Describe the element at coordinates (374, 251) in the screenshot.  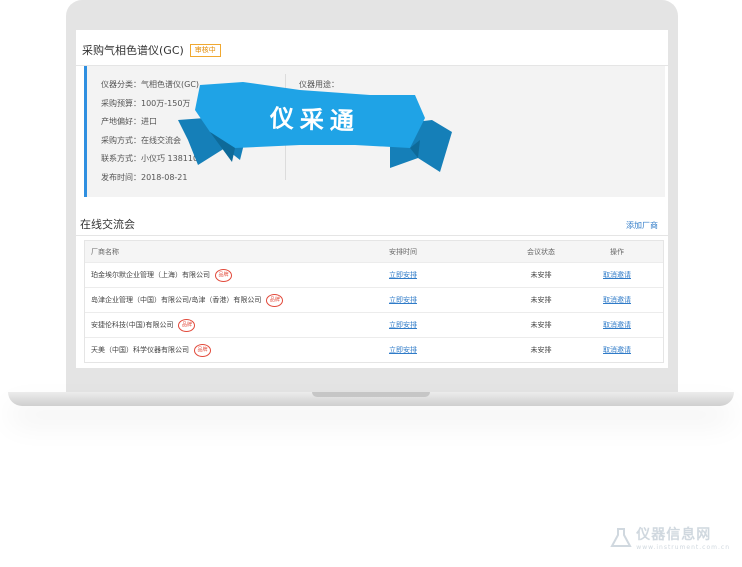
I see `table-header-row: 厂商名称 安排时间 会议状态 操作` at that location.